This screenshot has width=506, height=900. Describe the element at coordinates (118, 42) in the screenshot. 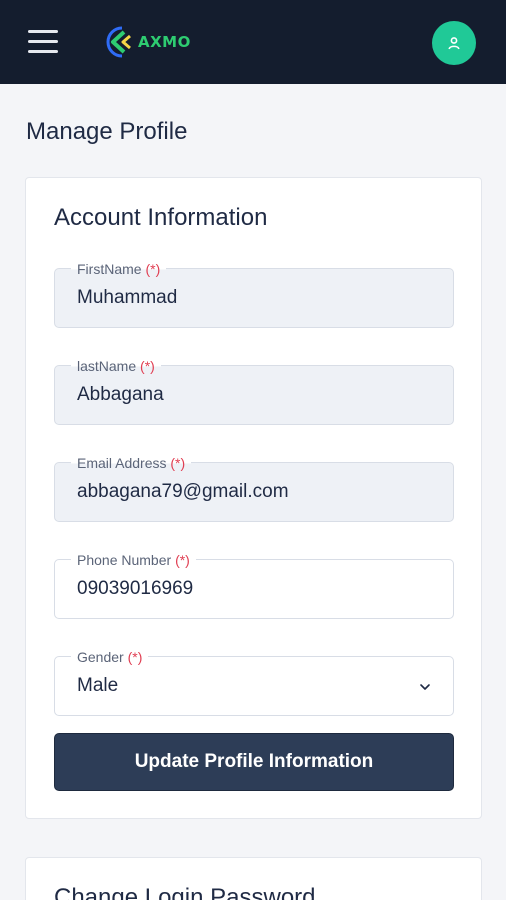

I see `logo-icon` at that location.